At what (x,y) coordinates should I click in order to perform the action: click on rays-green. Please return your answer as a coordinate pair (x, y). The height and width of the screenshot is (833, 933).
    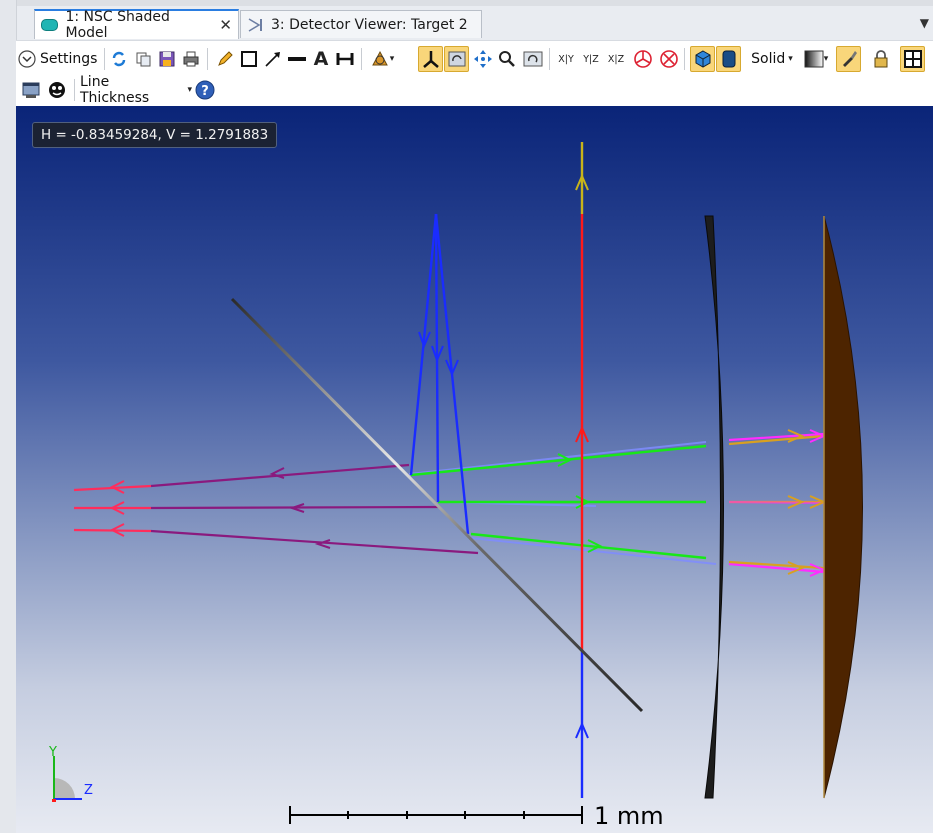
    Looking at the image, I should click on (558, 502).